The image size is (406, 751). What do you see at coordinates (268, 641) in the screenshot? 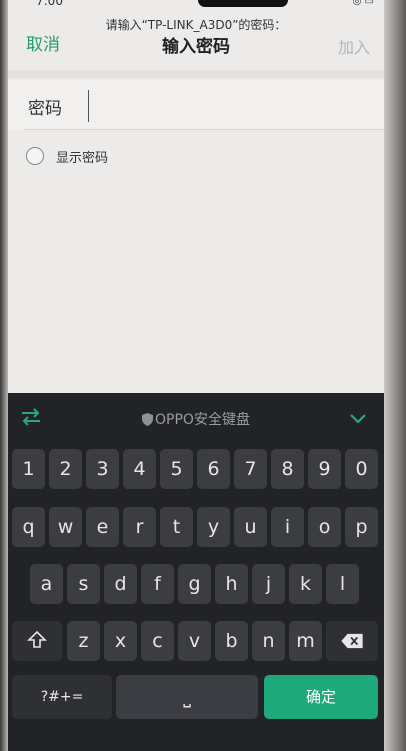
I see `key-n: n` at bounding box center [268, 641].